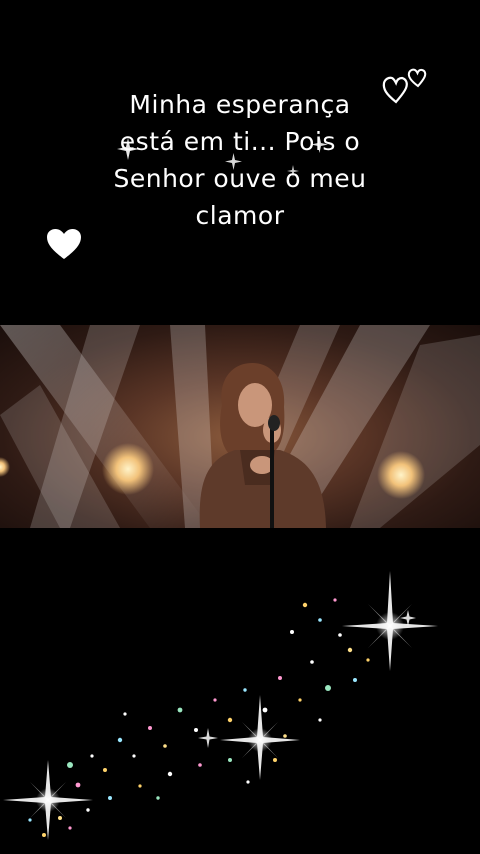 The width and height of the screenshot is (480, 854). I want to click on heart-icon, so click(64, 244).